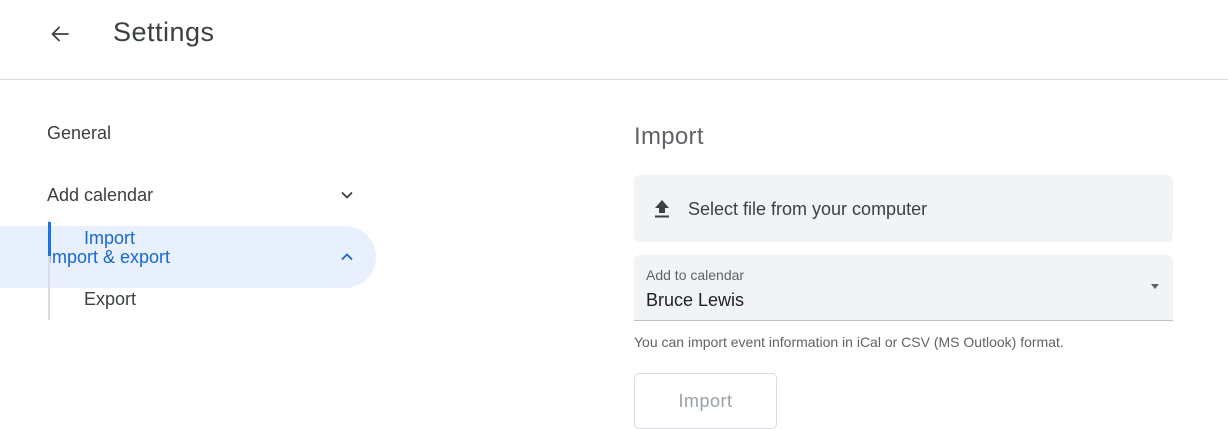 This screenshot has width=1228, height=429. I want to click on dropdown-caret-icon, so click(1155, 286).